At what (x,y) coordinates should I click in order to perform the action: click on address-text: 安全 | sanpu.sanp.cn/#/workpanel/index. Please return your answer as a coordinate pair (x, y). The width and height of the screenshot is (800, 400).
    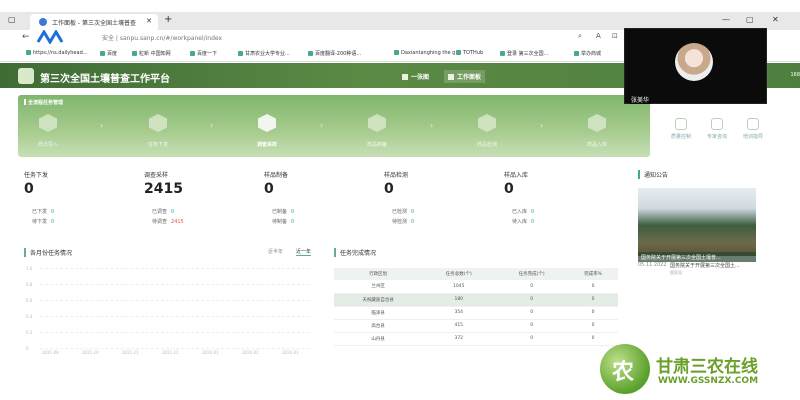
    Looking at the image, I should click on (162, 37).